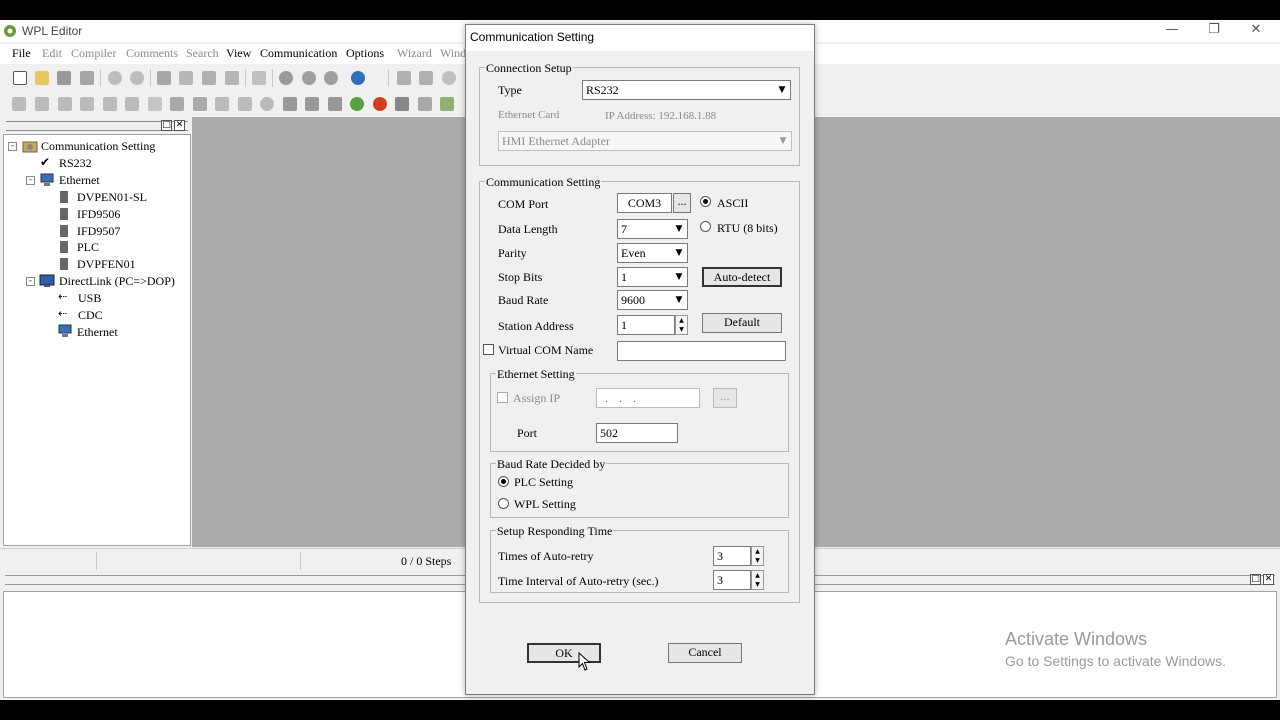 The width and height of the screenshot is (1280, 720). I want to click on contact-icon, so click(42, 104).